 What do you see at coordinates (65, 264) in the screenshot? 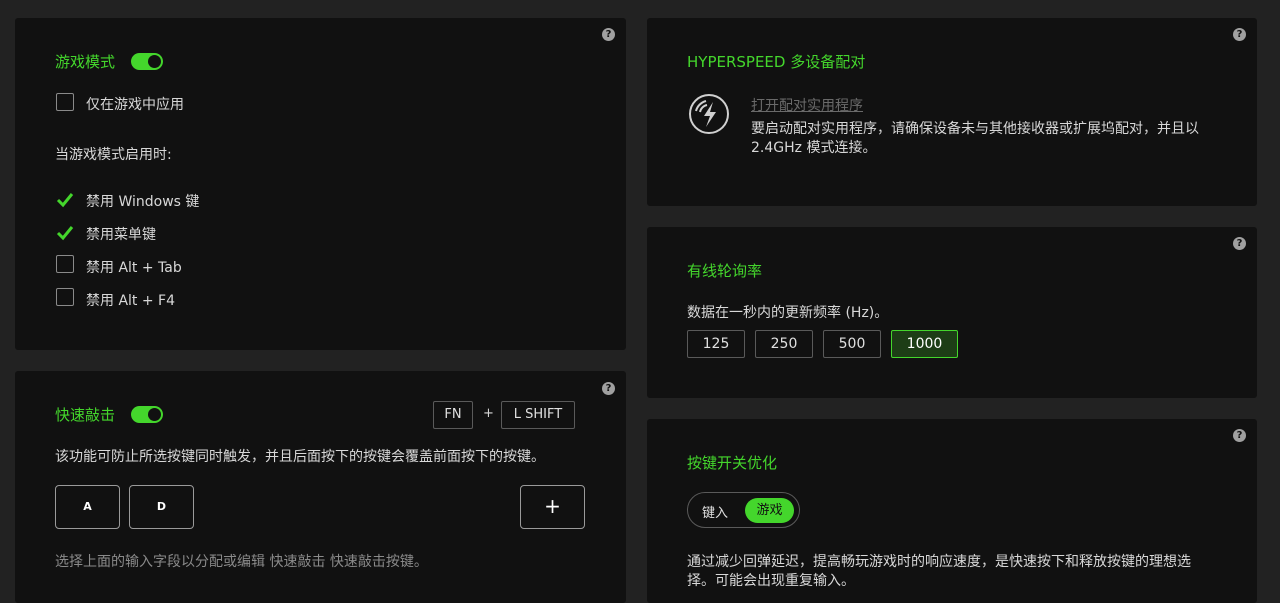
I see `disable-alt-tab-checkbox` at bounding box center [65, 264].